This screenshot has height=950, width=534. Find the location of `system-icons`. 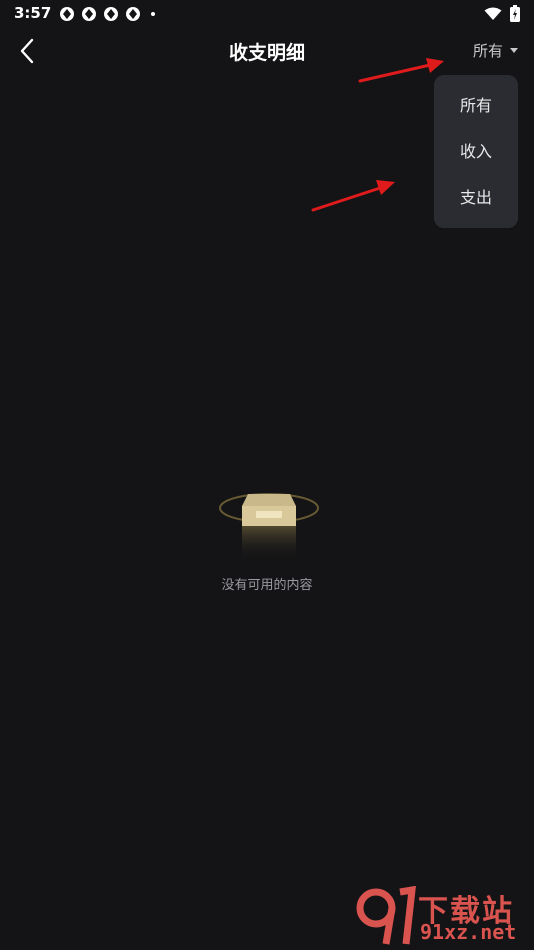

system-icons is located at coordinates (502, 13).